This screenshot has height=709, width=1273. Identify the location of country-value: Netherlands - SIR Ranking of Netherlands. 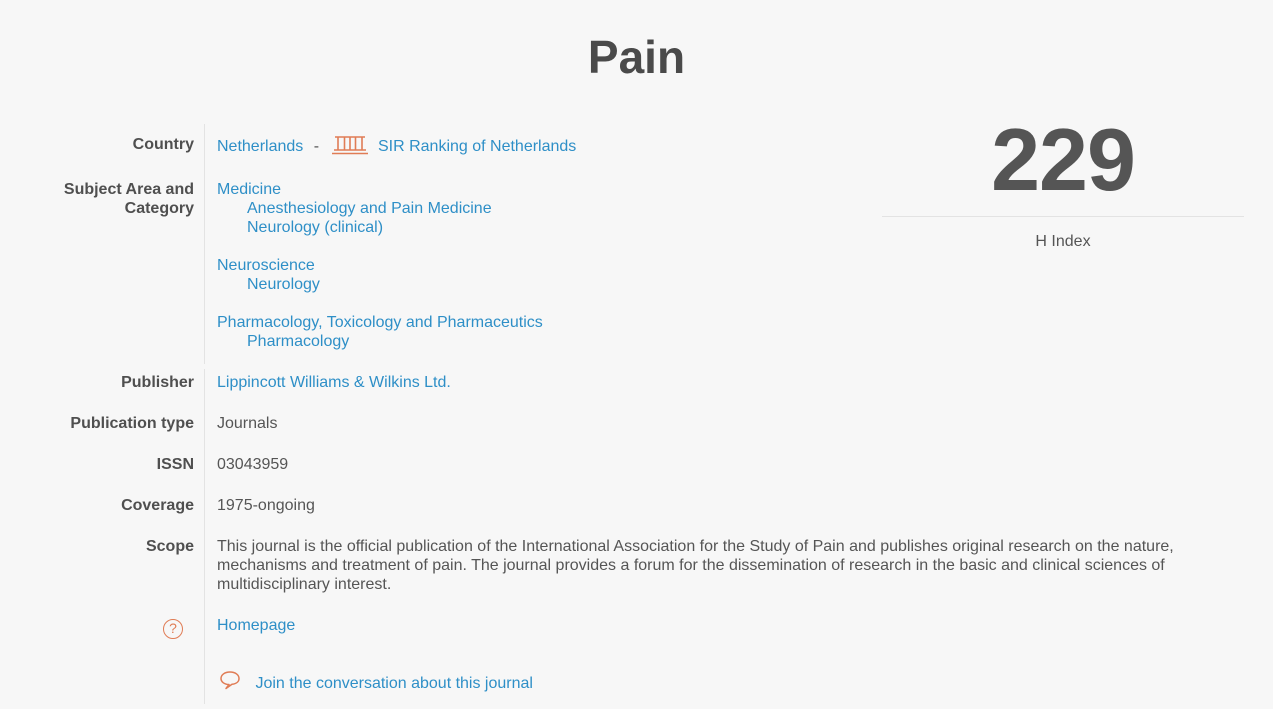
(396, 147).